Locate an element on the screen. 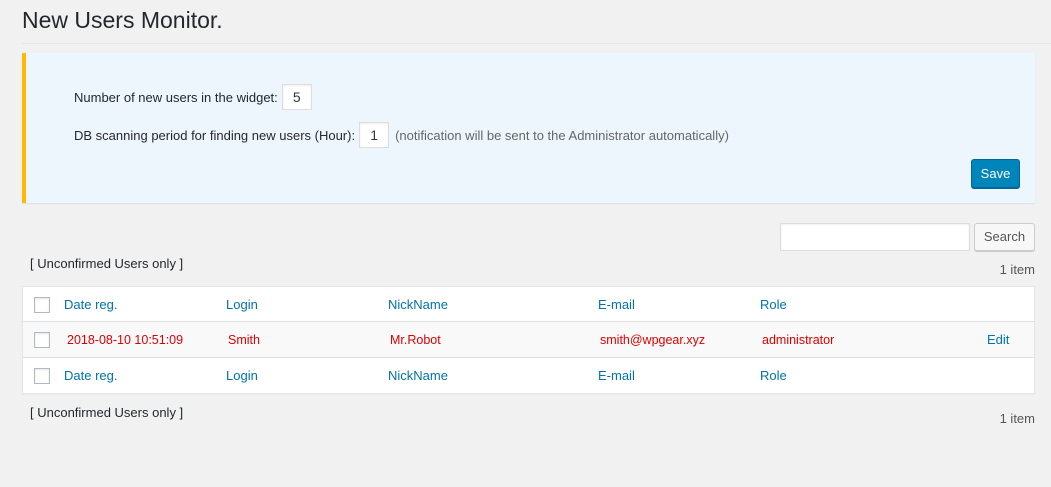 Image resolution: width=1051 pixels, height=487 pixels. column-login: Login is located at coordinates (242, 304).